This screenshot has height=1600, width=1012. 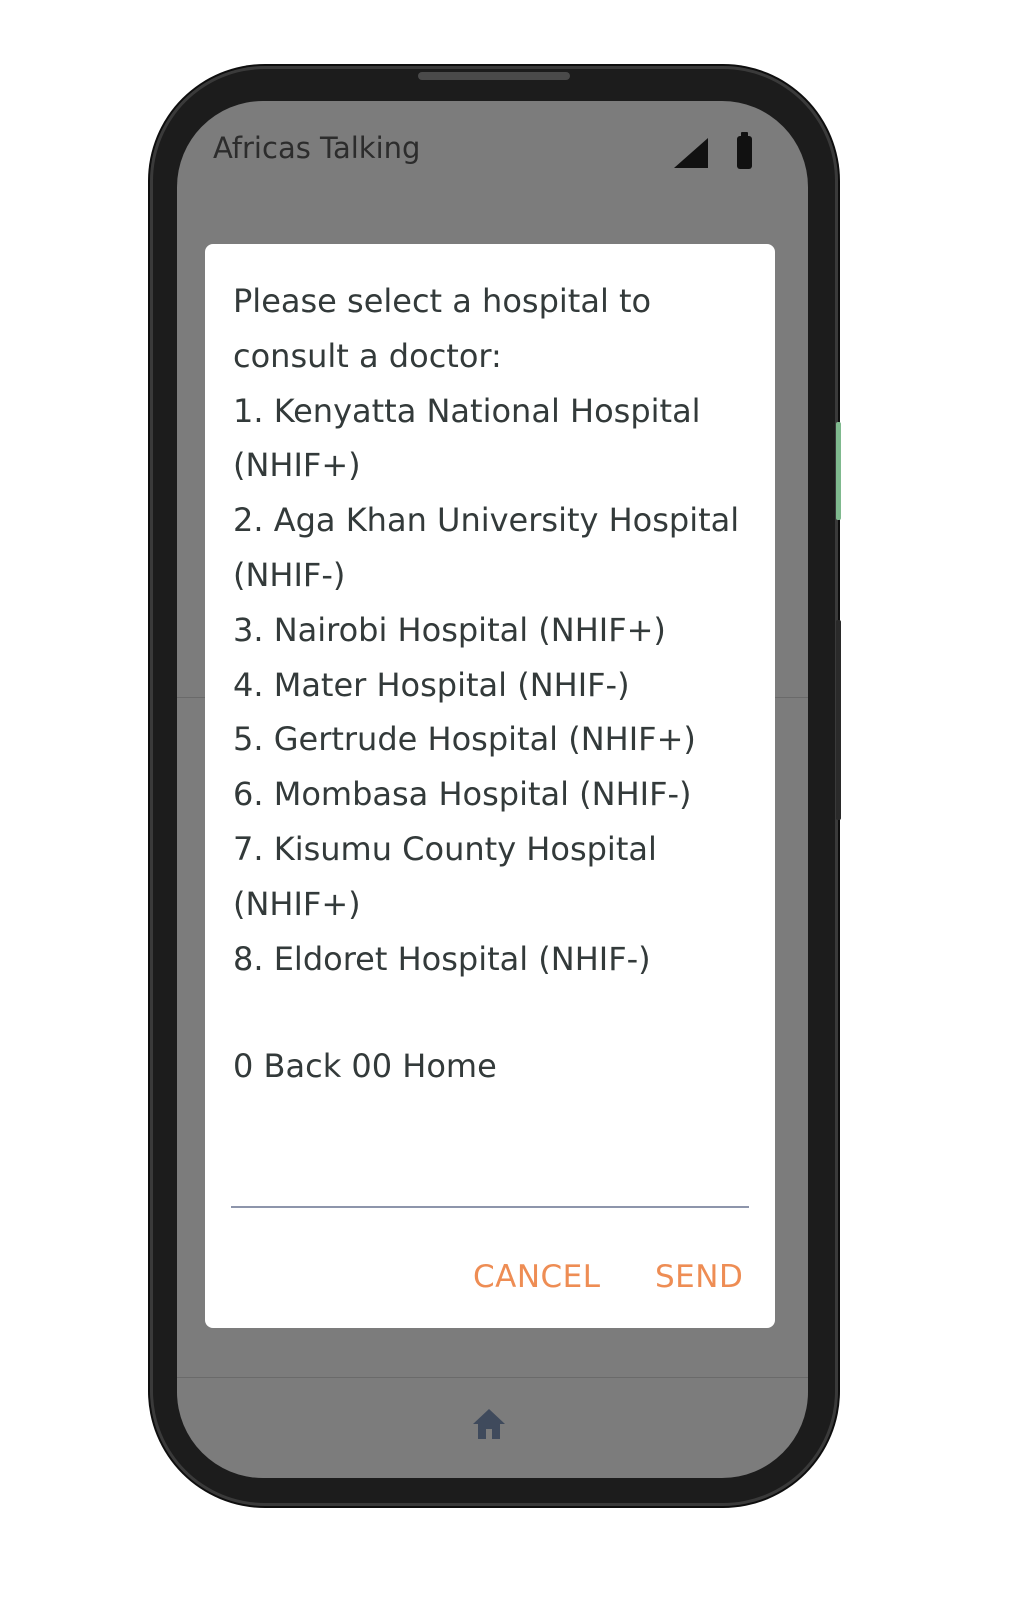 What do you see at coordinates (431, 684) in the screenshot?
I see `menu-option-line: 4. Mater Hospital (NHIF-)` at bounding box center [431, 684].